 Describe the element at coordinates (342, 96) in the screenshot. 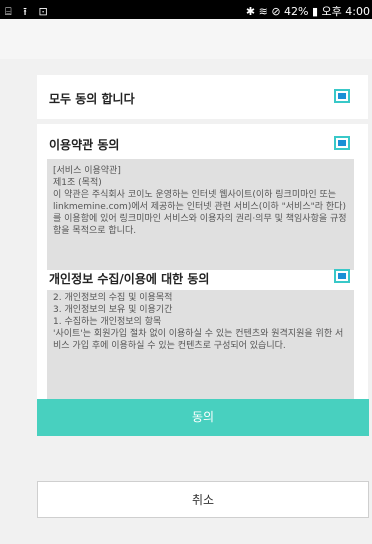

I see `all-agree-checkbox` at that location.